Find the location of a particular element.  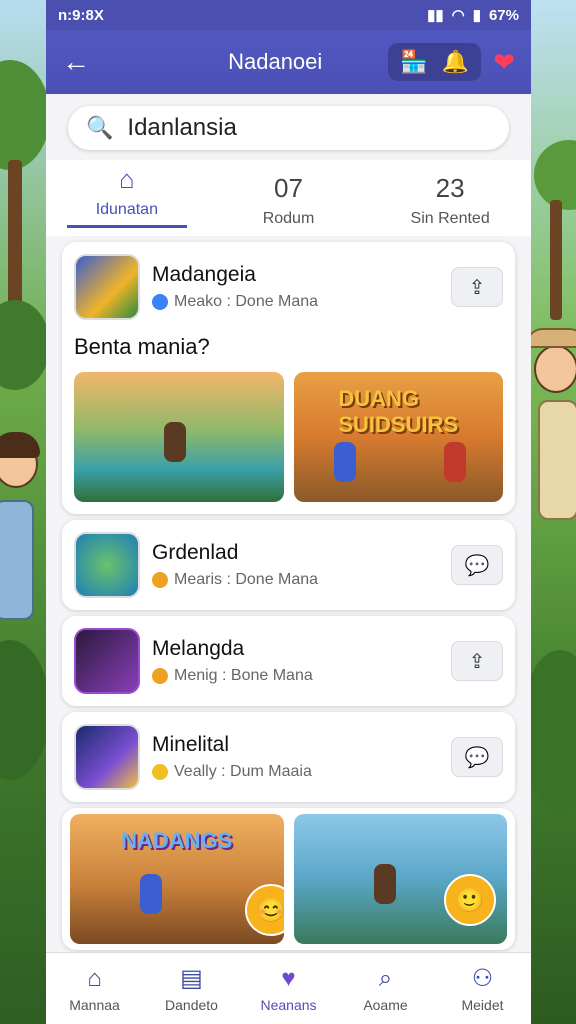

explorer-hat is located at coordinates (553, 338).